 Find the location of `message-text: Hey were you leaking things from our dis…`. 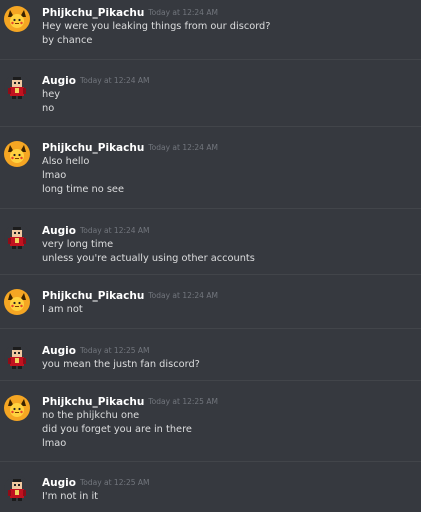

message-text: Hey were you leaking things from our dis… is located at coordinates (156, 26).